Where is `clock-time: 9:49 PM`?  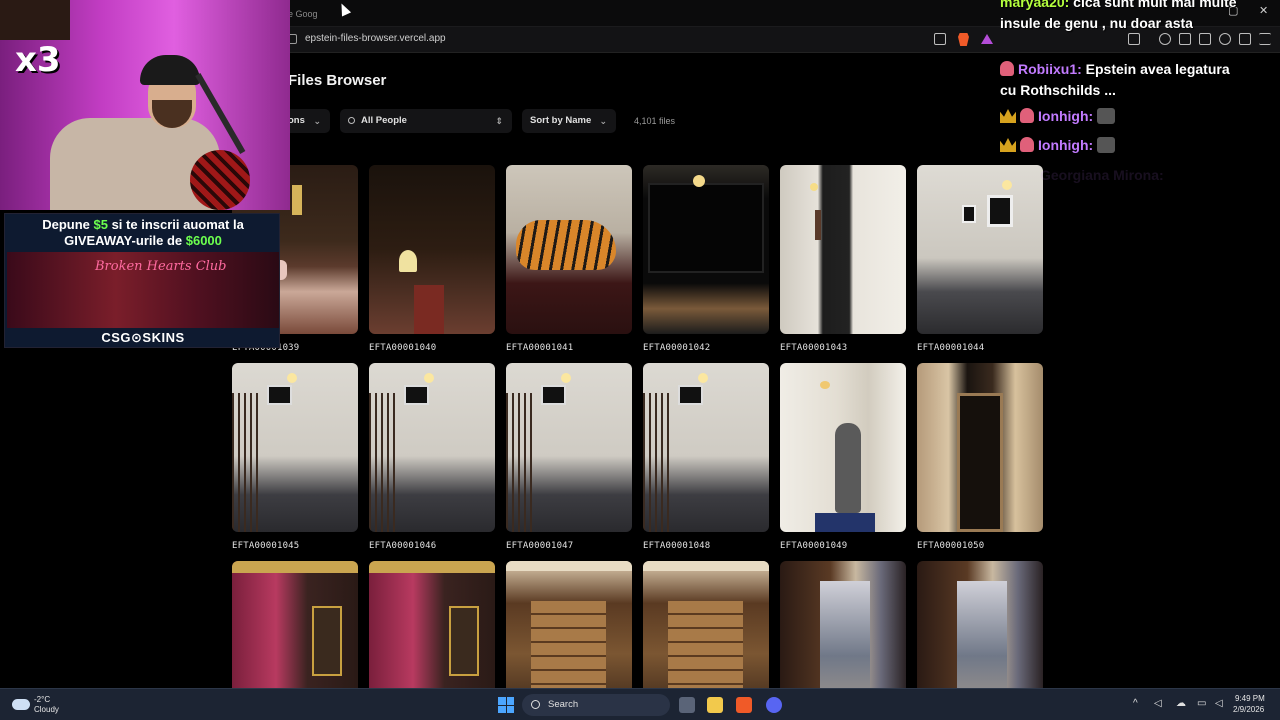 clock-time: 9:49 PM is located at coordinates (1250, 698).